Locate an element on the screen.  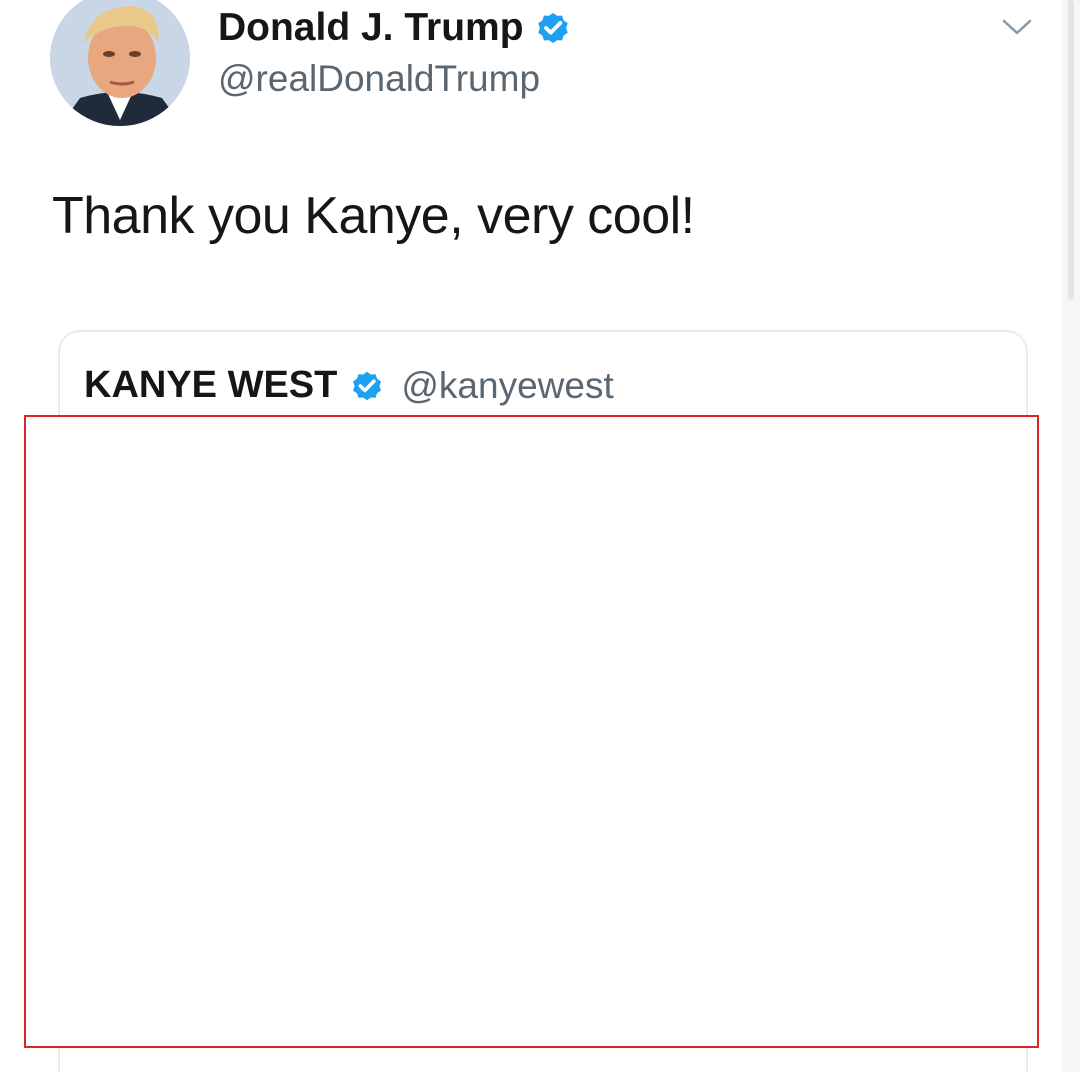
author-handle: @realDonaldTrump is located at coordinates (379, 79).